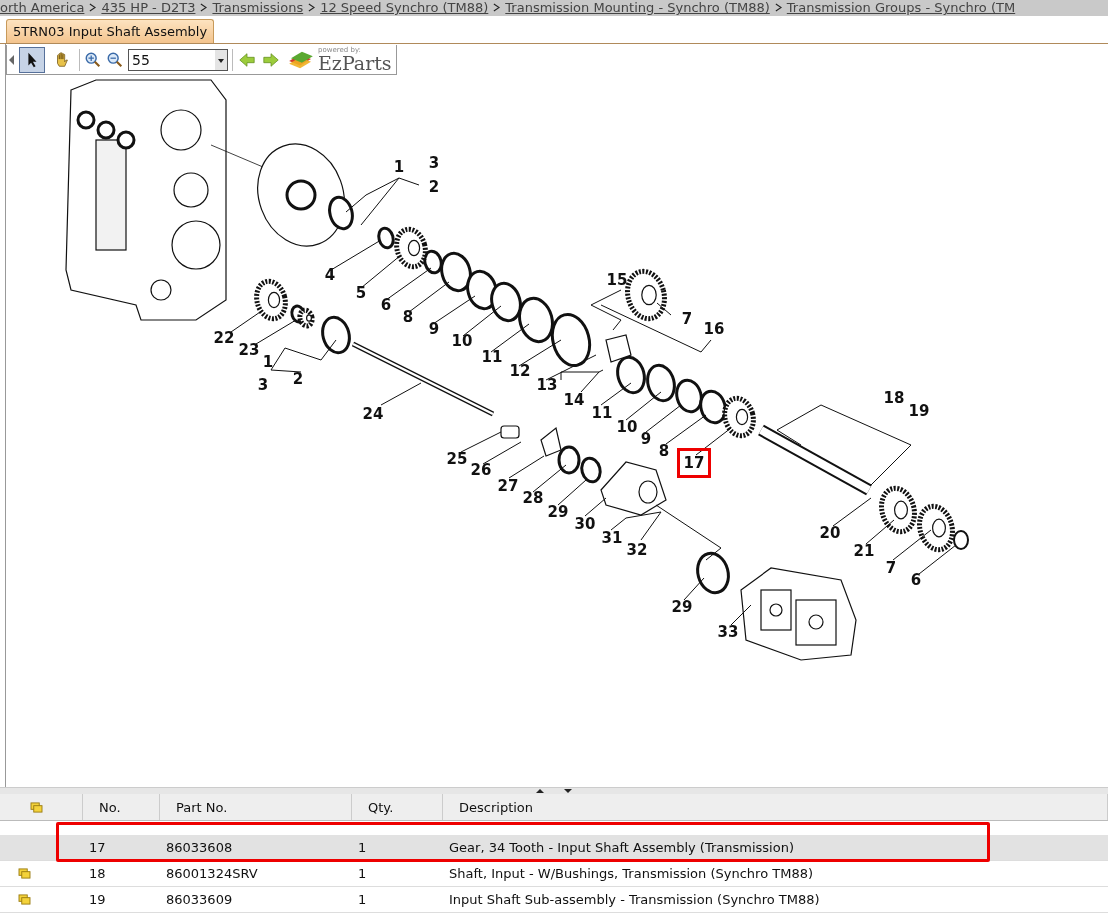 The image size is (1108, 913). What do you see at coordinates (212, 873) in the screenshot?
I see `table-cell-text: 86001324SRV` at bounding box center [212, 873].